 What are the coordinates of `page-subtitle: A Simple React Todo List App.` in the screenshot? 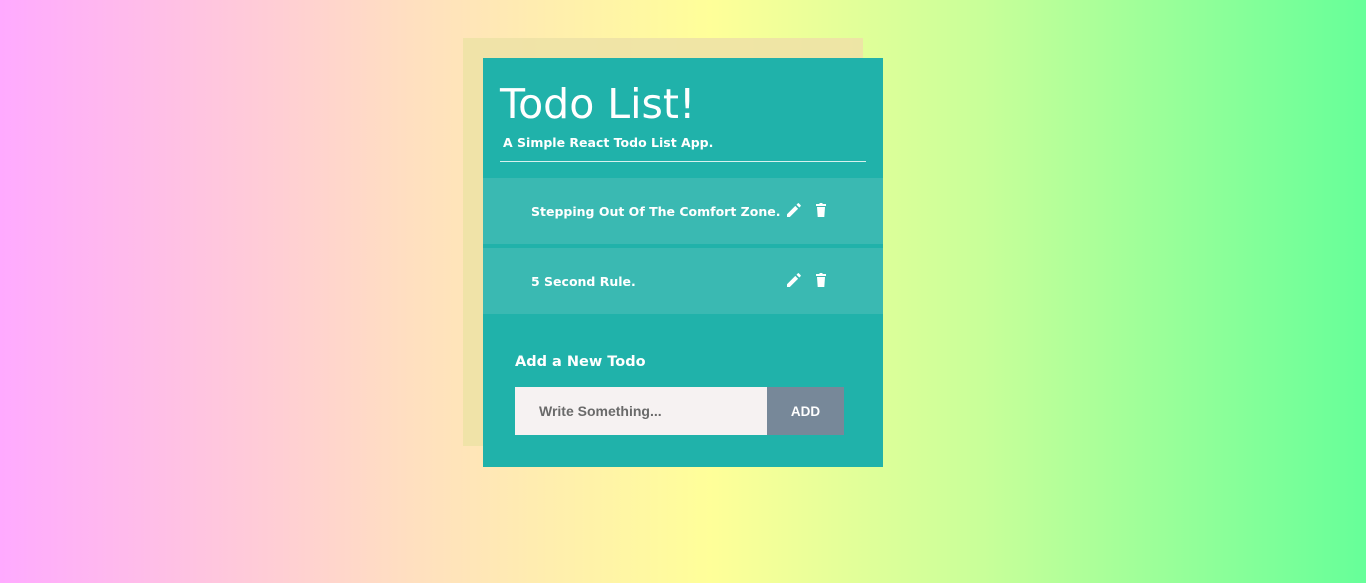 It's located at (608, 142).